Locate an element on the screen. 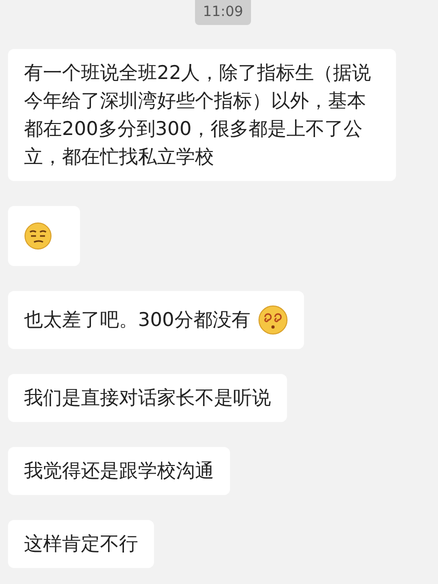 This screenshot has height=584, width=438. message-bubble: 这样肯定不行 is located at coordinates (81, 544).